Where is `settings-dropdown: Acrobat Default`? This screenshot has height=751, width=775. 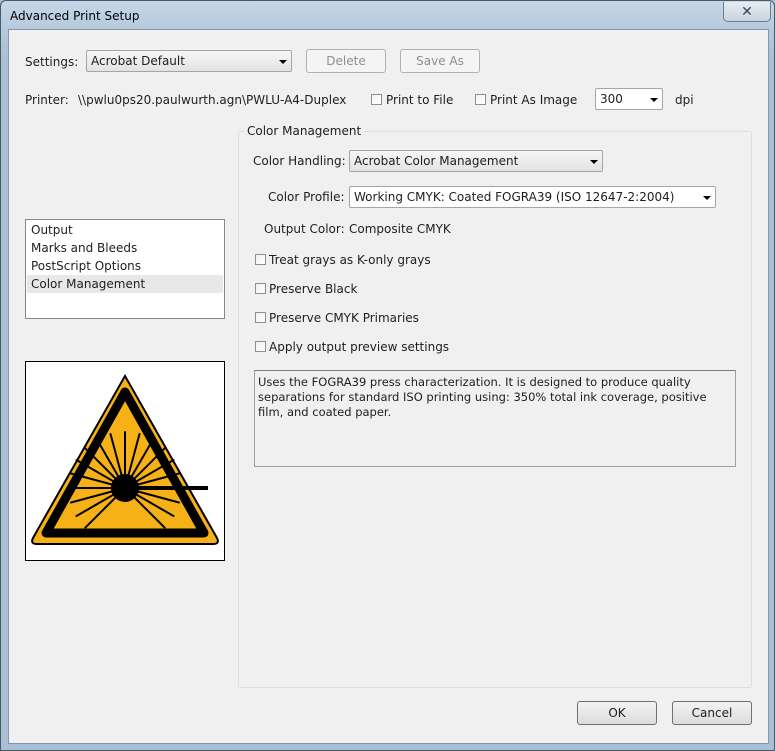
settings-dropdown: Acrobat Default is located at coordinates (189, 61).